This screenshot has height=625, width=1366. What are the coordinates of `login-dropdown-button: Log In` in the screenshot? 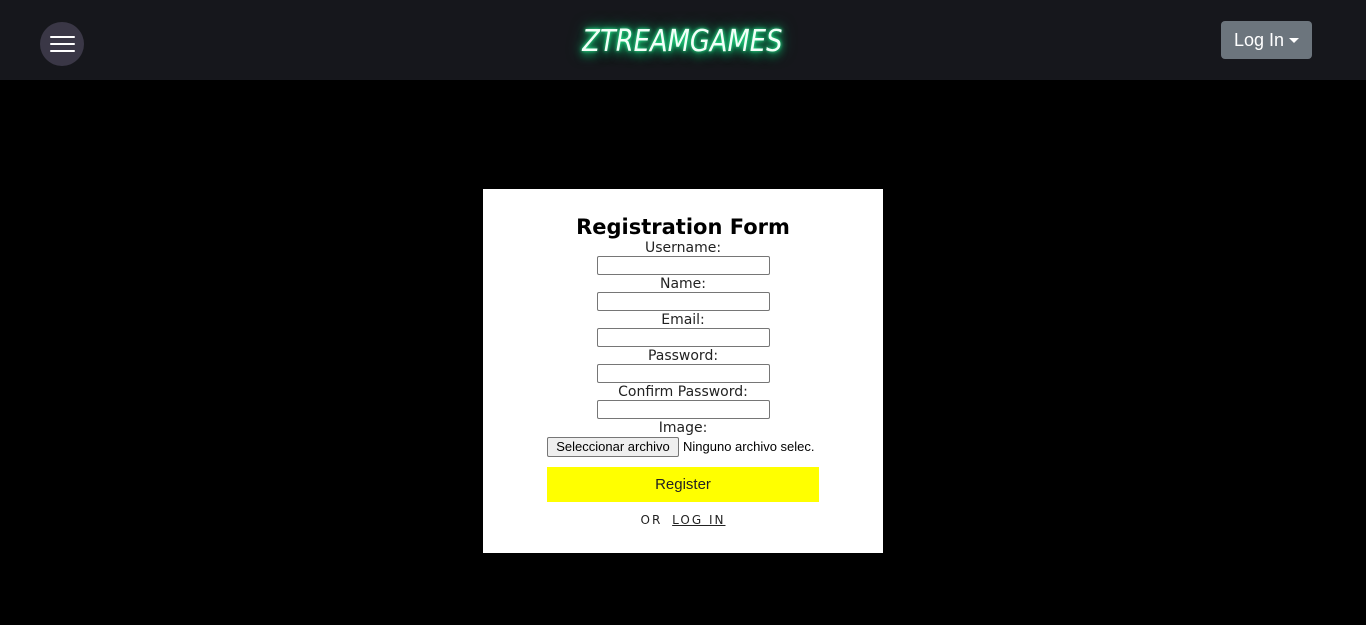 It's located at (1266, 40).